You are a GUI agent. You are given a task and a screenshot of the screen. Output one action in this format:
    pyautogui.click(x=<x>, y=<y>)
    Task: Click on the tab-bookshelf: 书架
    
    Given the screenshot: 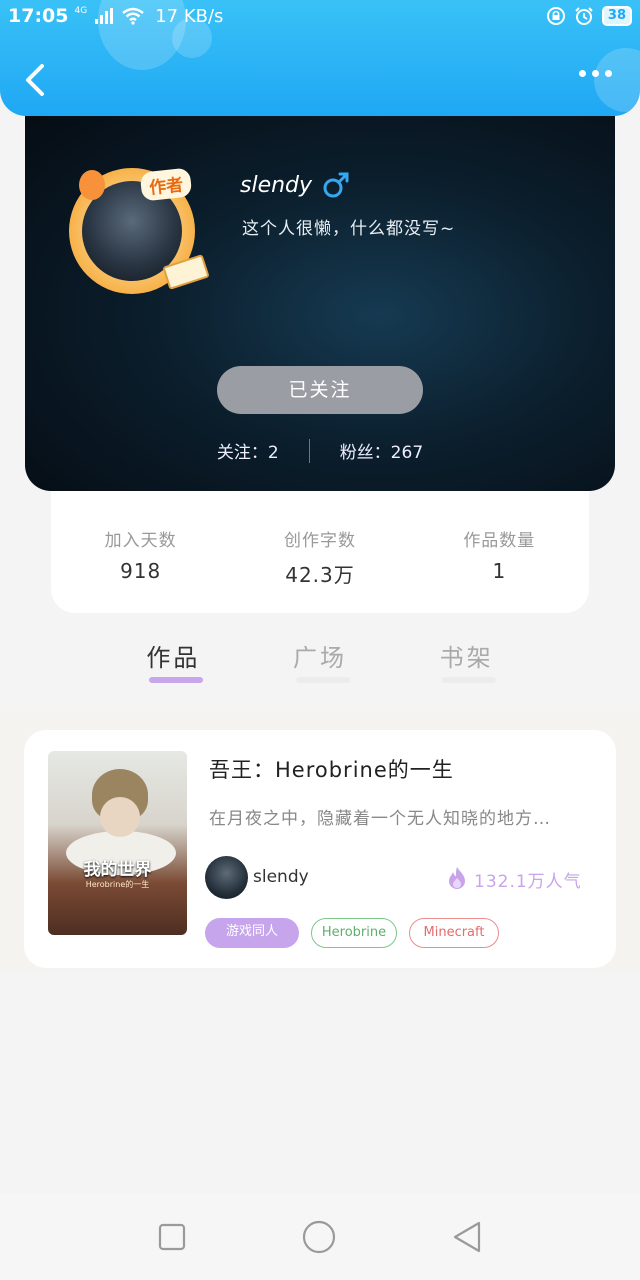 What is the action you would take?
    pyautogui.click(x=466, y=666)
    